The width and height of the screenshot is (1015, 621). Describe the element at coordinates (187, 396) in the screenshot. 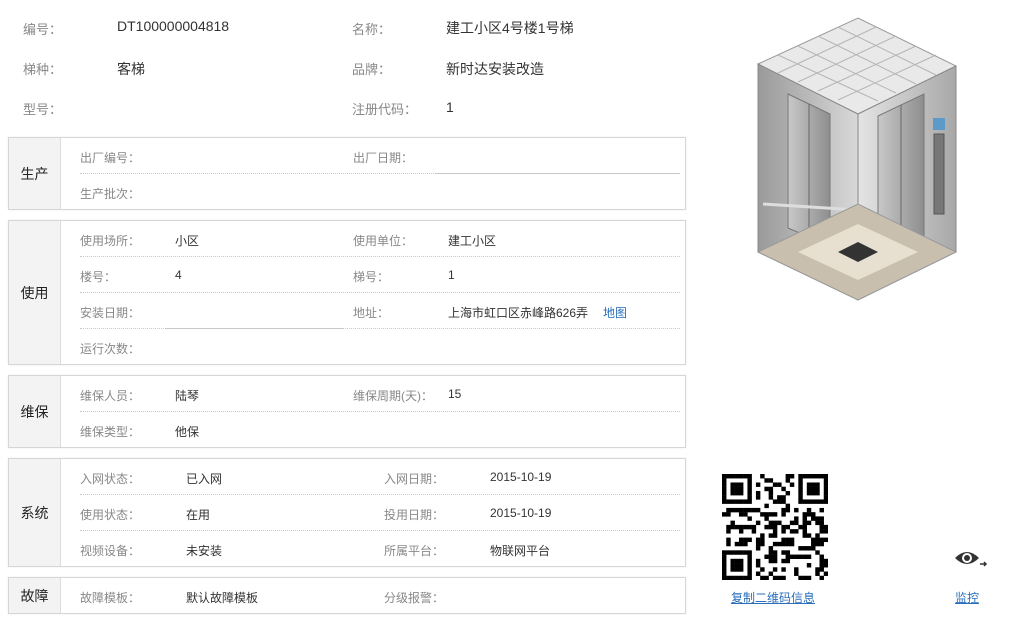

I see `staff-value: 陆琴` at that location.